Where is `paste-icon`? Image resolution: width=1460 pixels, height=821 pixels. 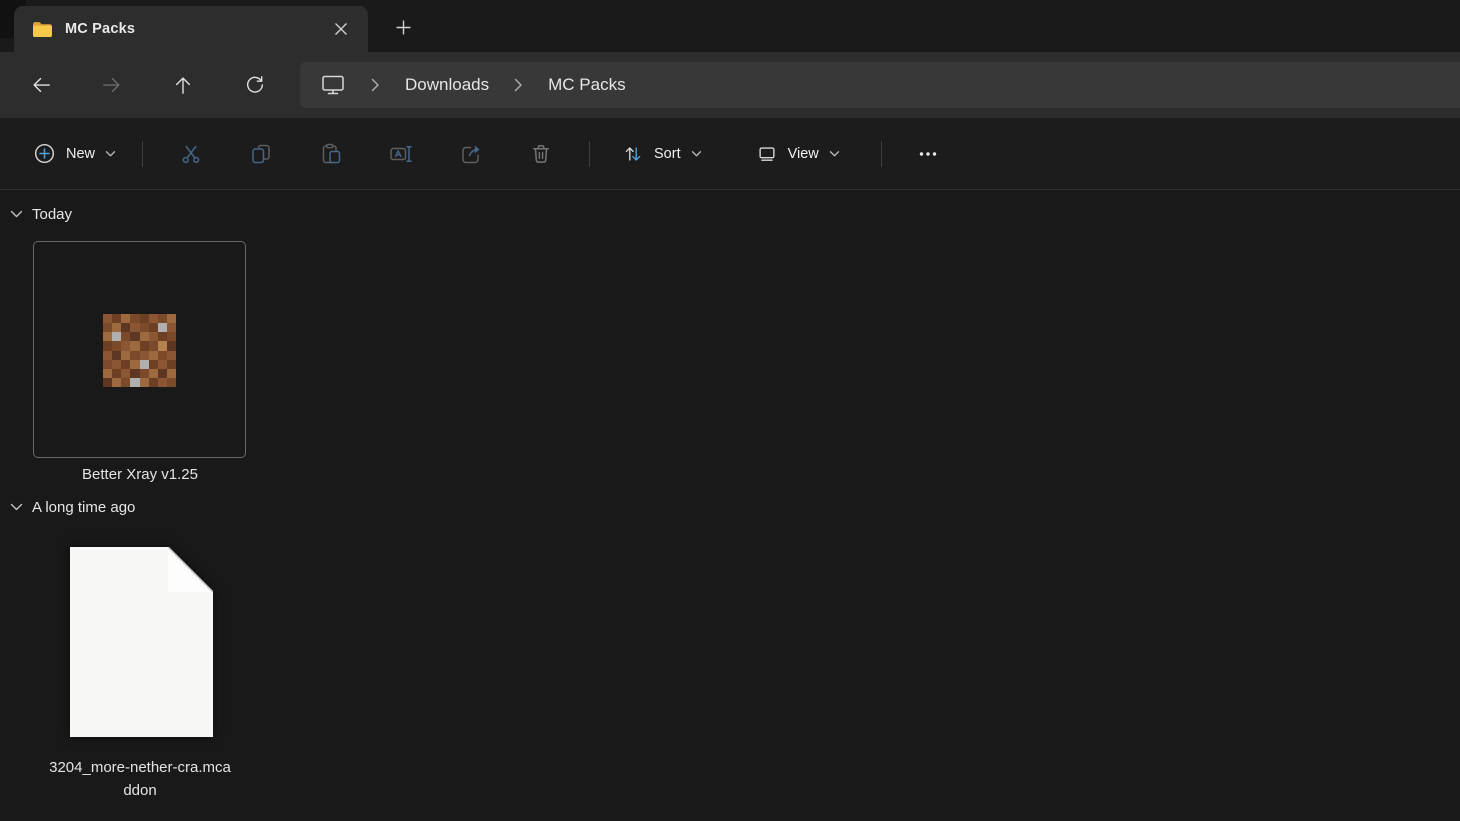 paste-icon is located at coordinates (331, 153).